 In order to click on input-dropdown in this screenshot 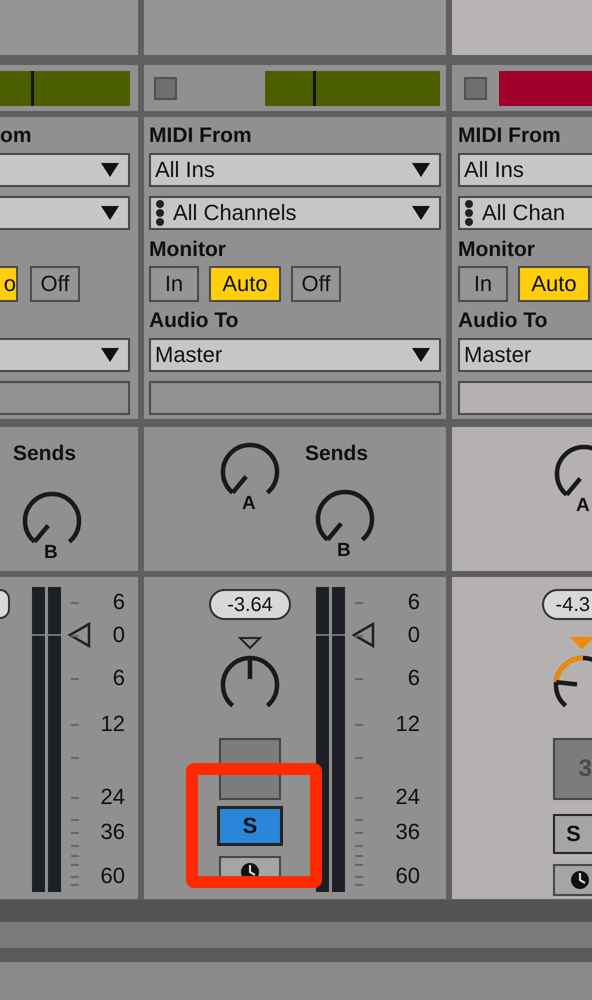, I will do `click(65, 170)`.